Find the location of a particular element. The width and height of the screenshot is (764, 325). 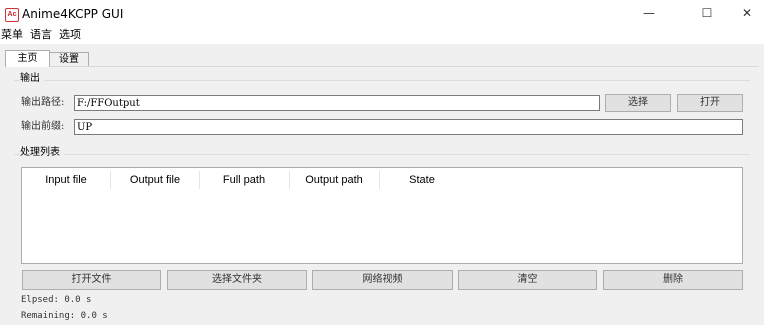

select-path-button: 选择 is located at coordinates (638, 103).